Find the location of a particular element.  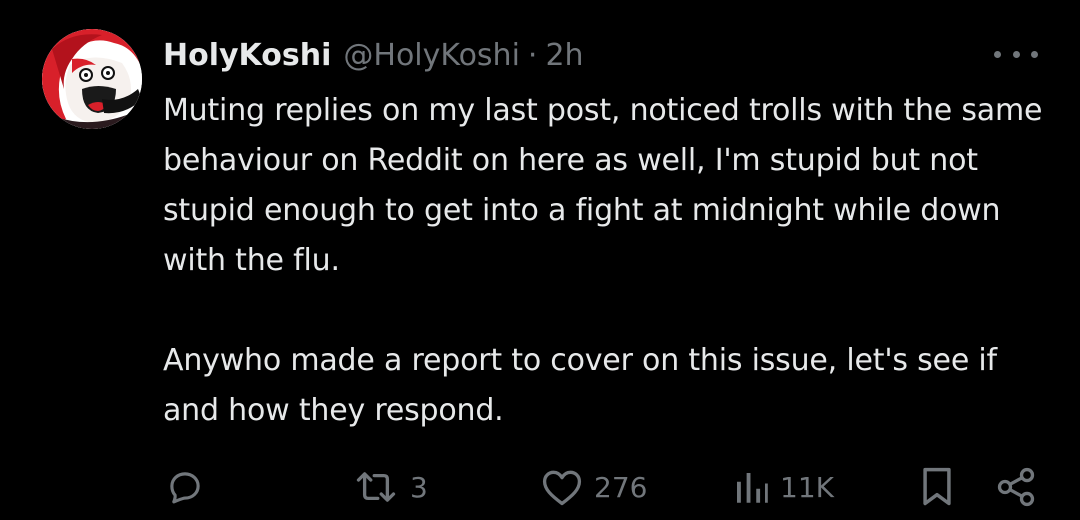

avatar is located at coordinates (92, 79).